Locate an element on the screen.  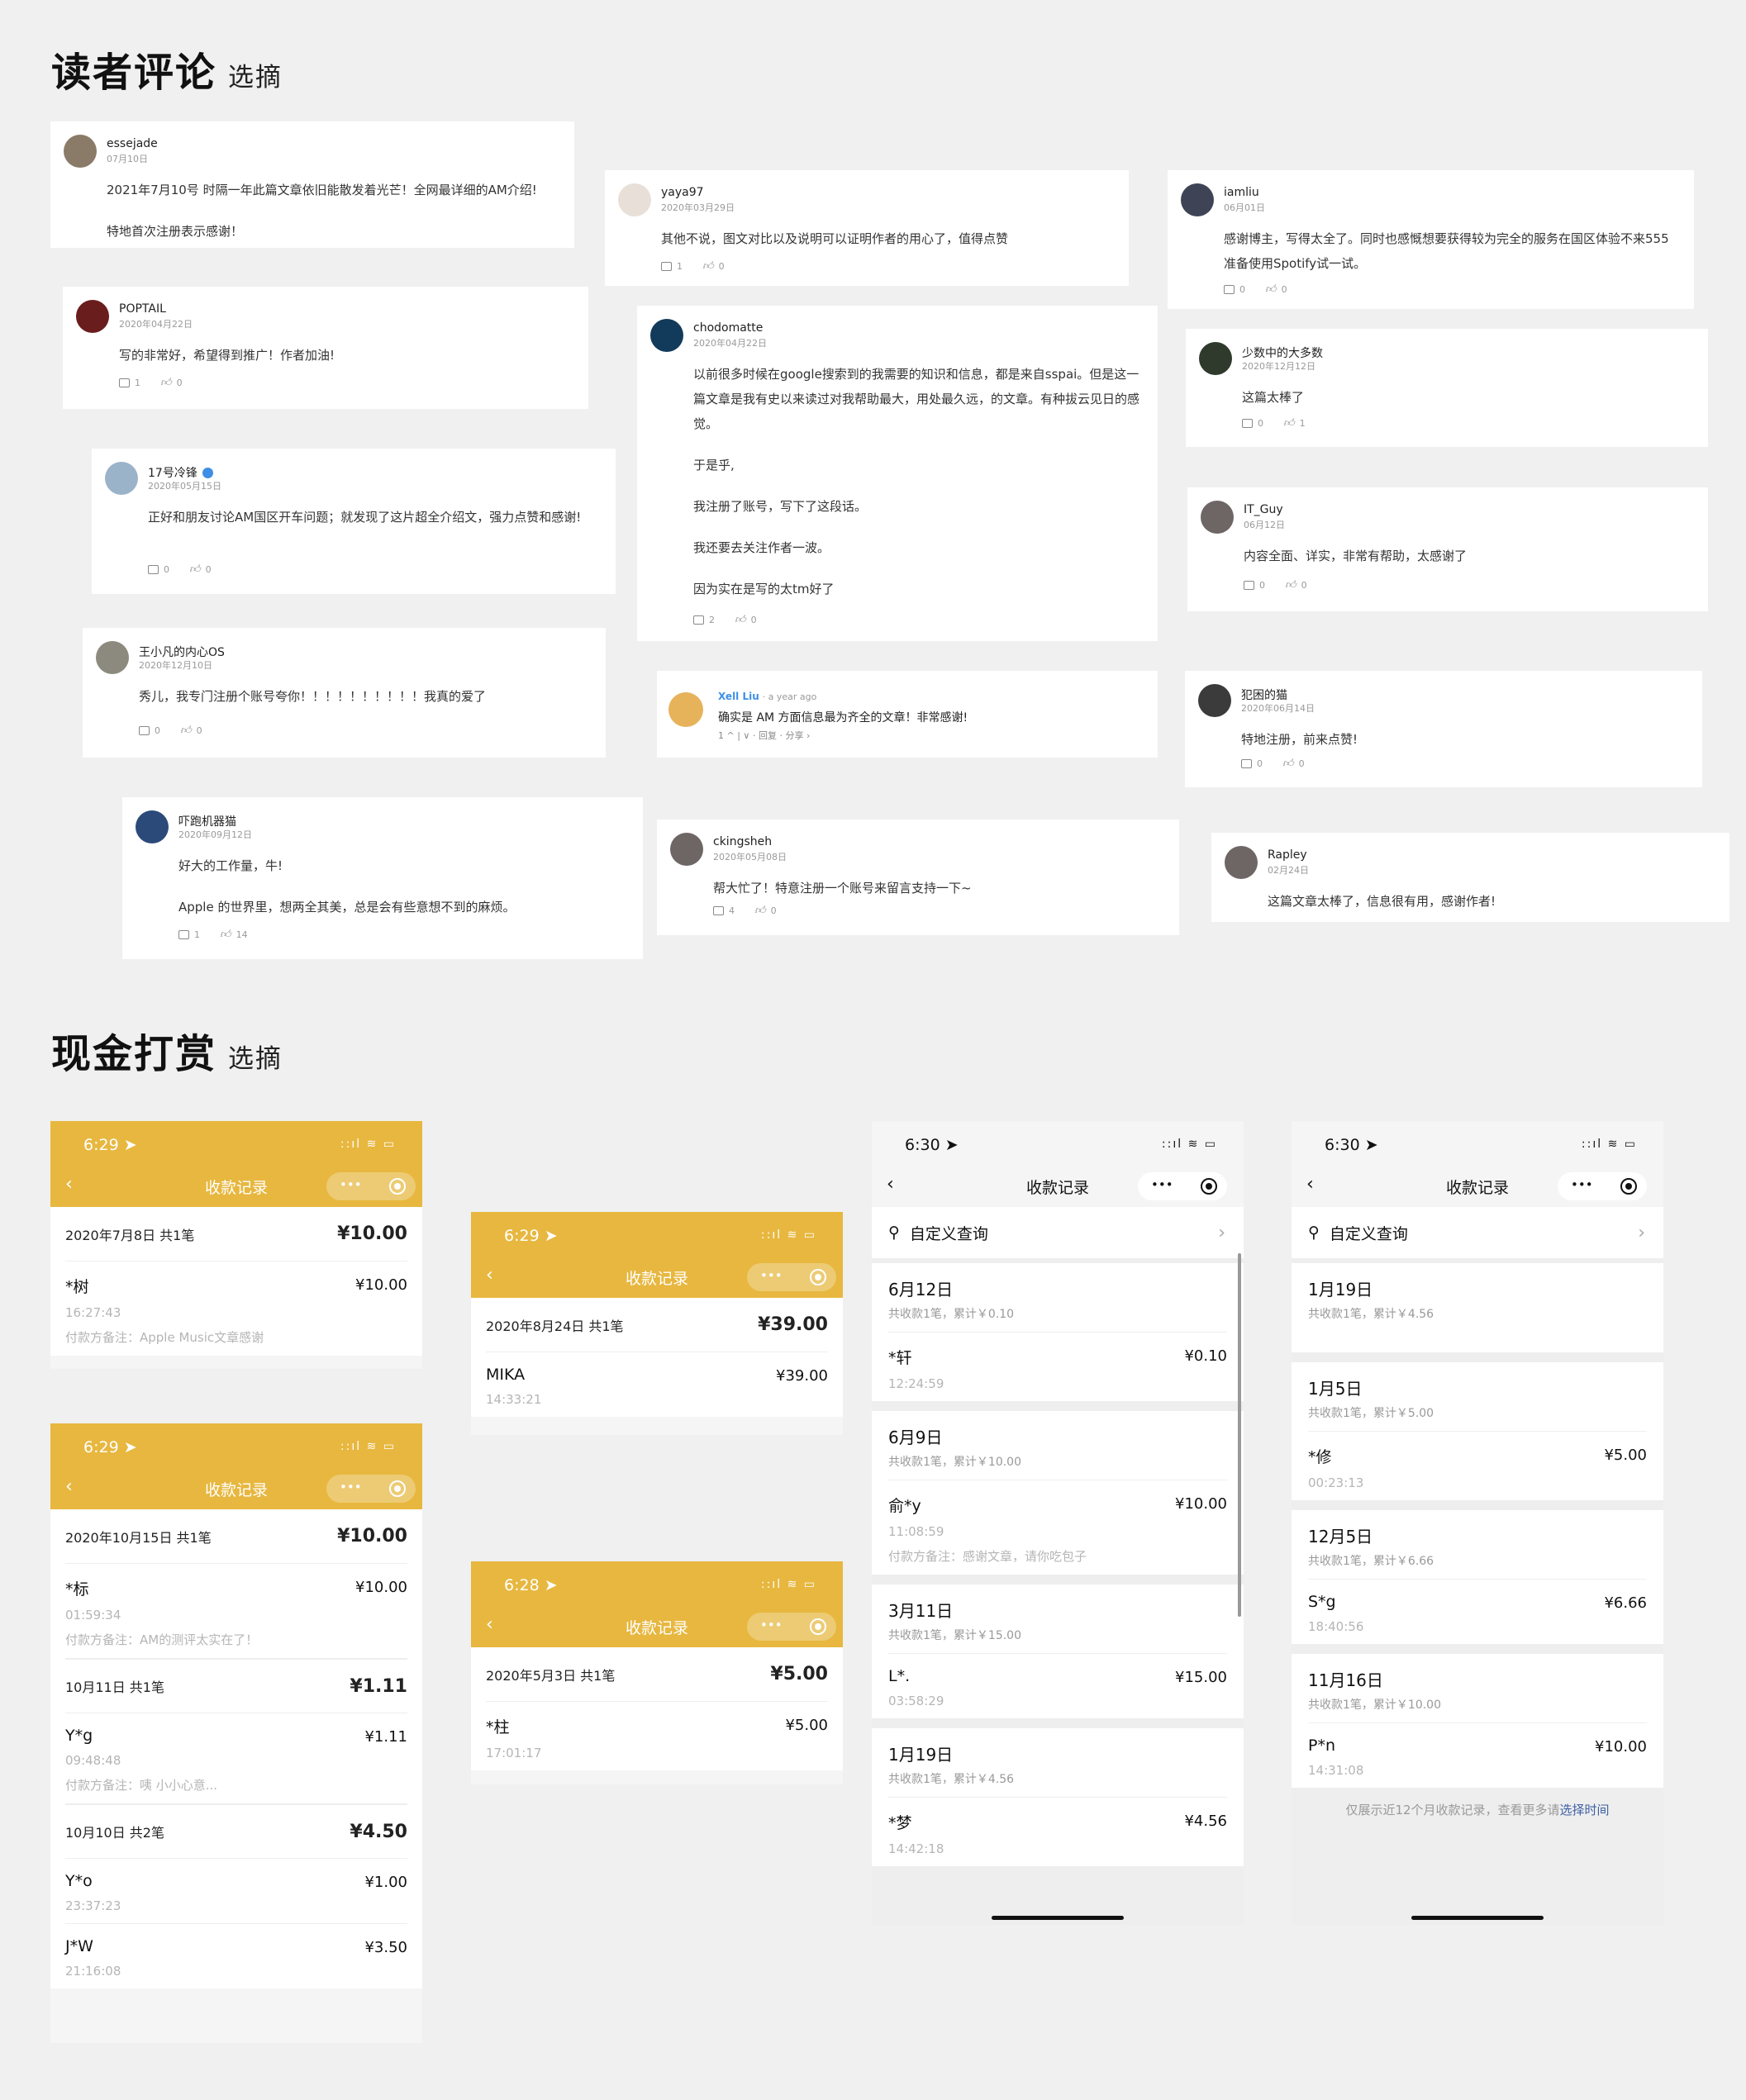
comment-card: Rapley 02月24日 这篇文章太棒了，信息很有用，感谢作者! is located at coordinates (1470, 877).